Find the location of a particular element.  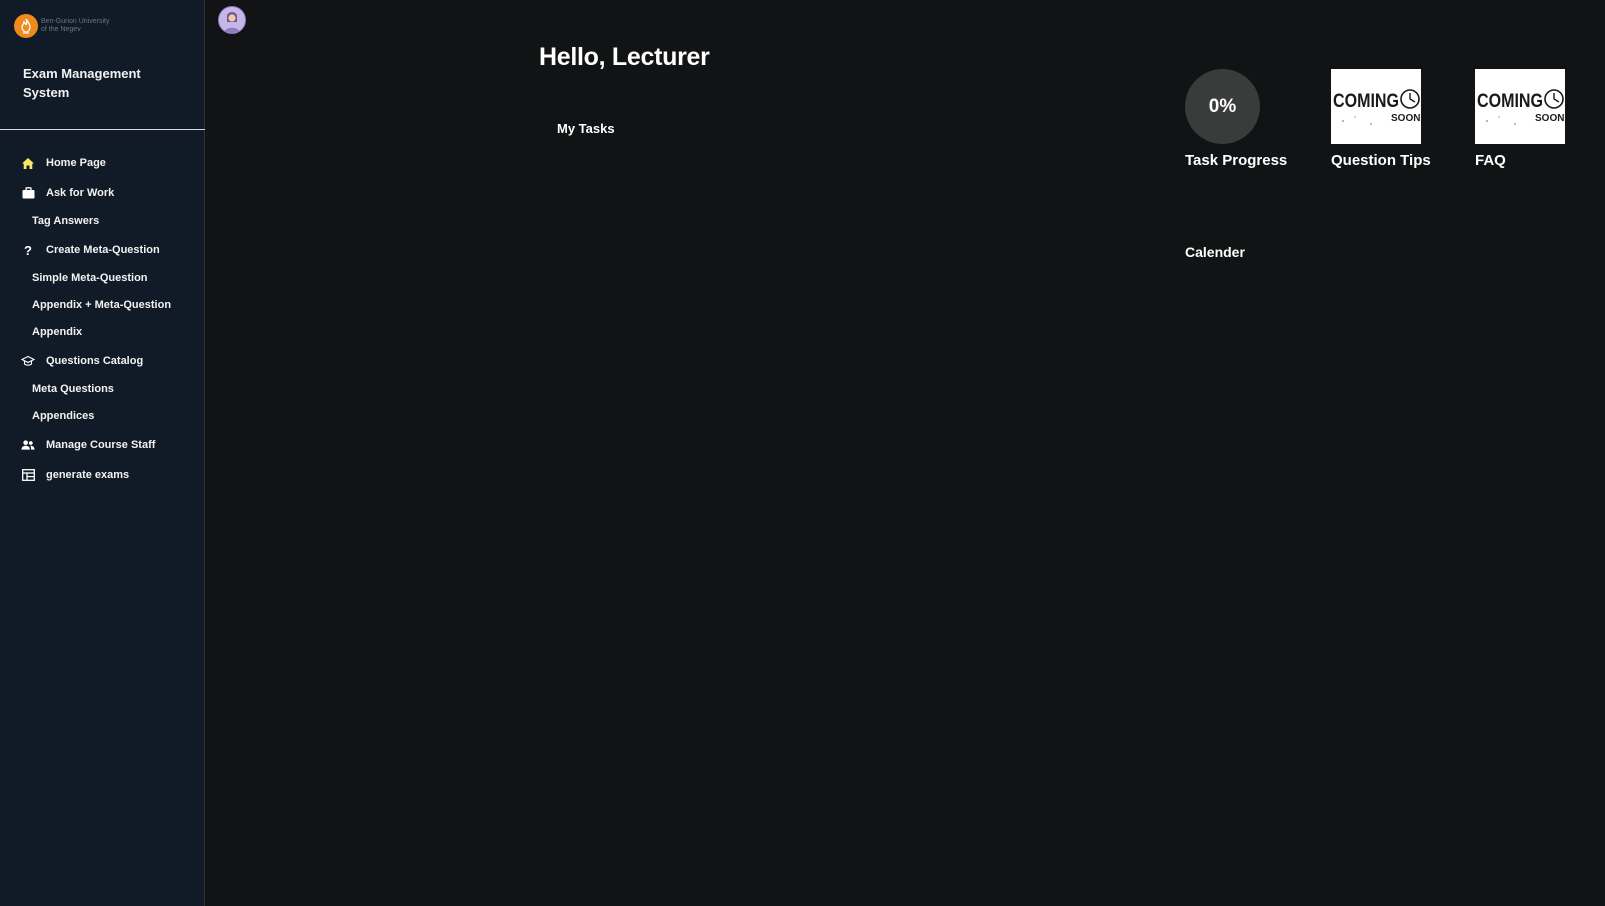

sidebar-divider is located at coordinates (102, 129).